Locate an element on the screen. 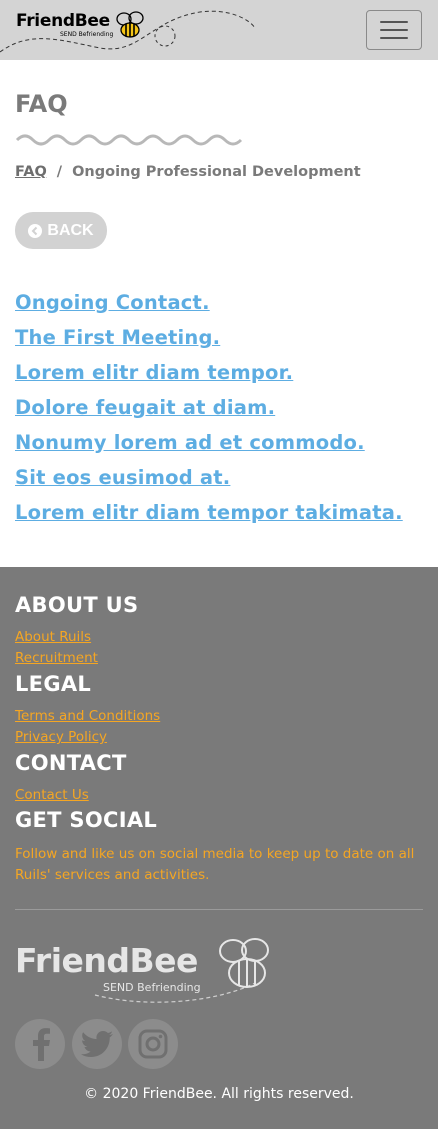 The height and width of the screenshot is (1129, 438). menu-toggle-button is located at coordinates (394, 30).